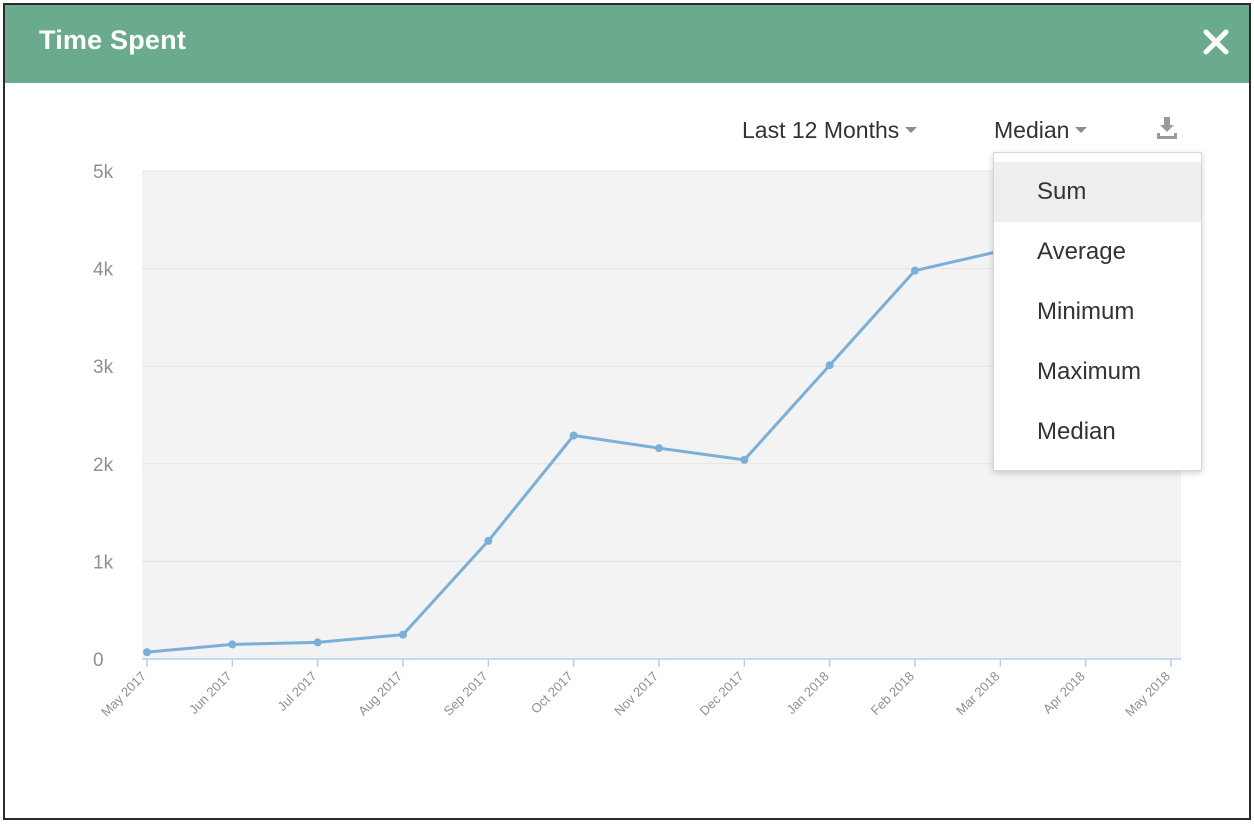 This screenshot has height=826, width=1254. I want to click on x-tick-label: Jan 2018, so click(807, 693).